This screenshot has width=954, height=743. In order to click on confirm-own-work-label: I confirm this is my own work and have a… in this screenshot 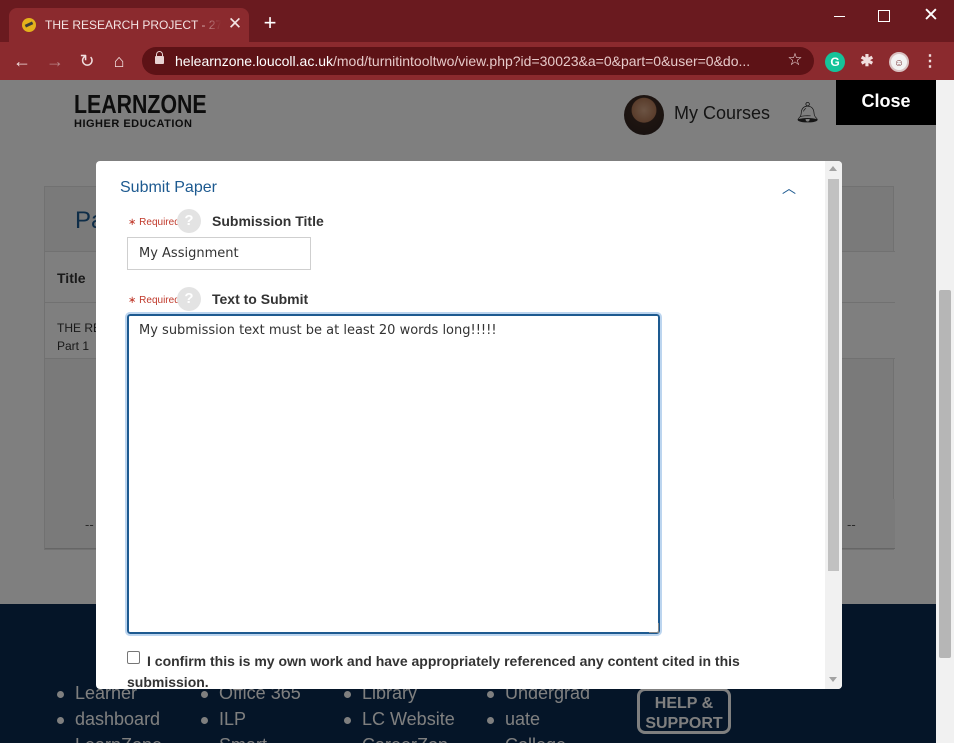, I will do `click(447, 670)`.